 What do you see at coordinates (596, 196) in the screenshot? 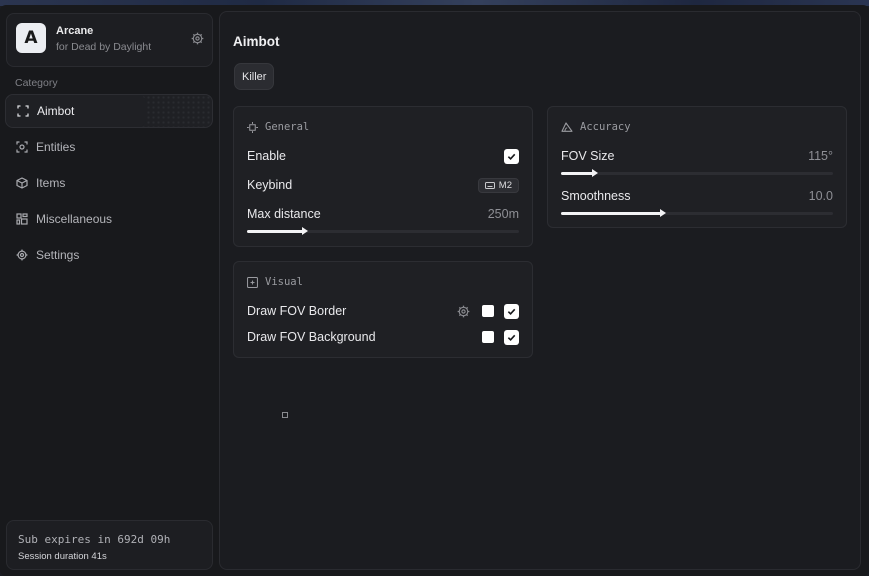
I see `smoothness-label: Smoothness` at bounding box center [596, 196].